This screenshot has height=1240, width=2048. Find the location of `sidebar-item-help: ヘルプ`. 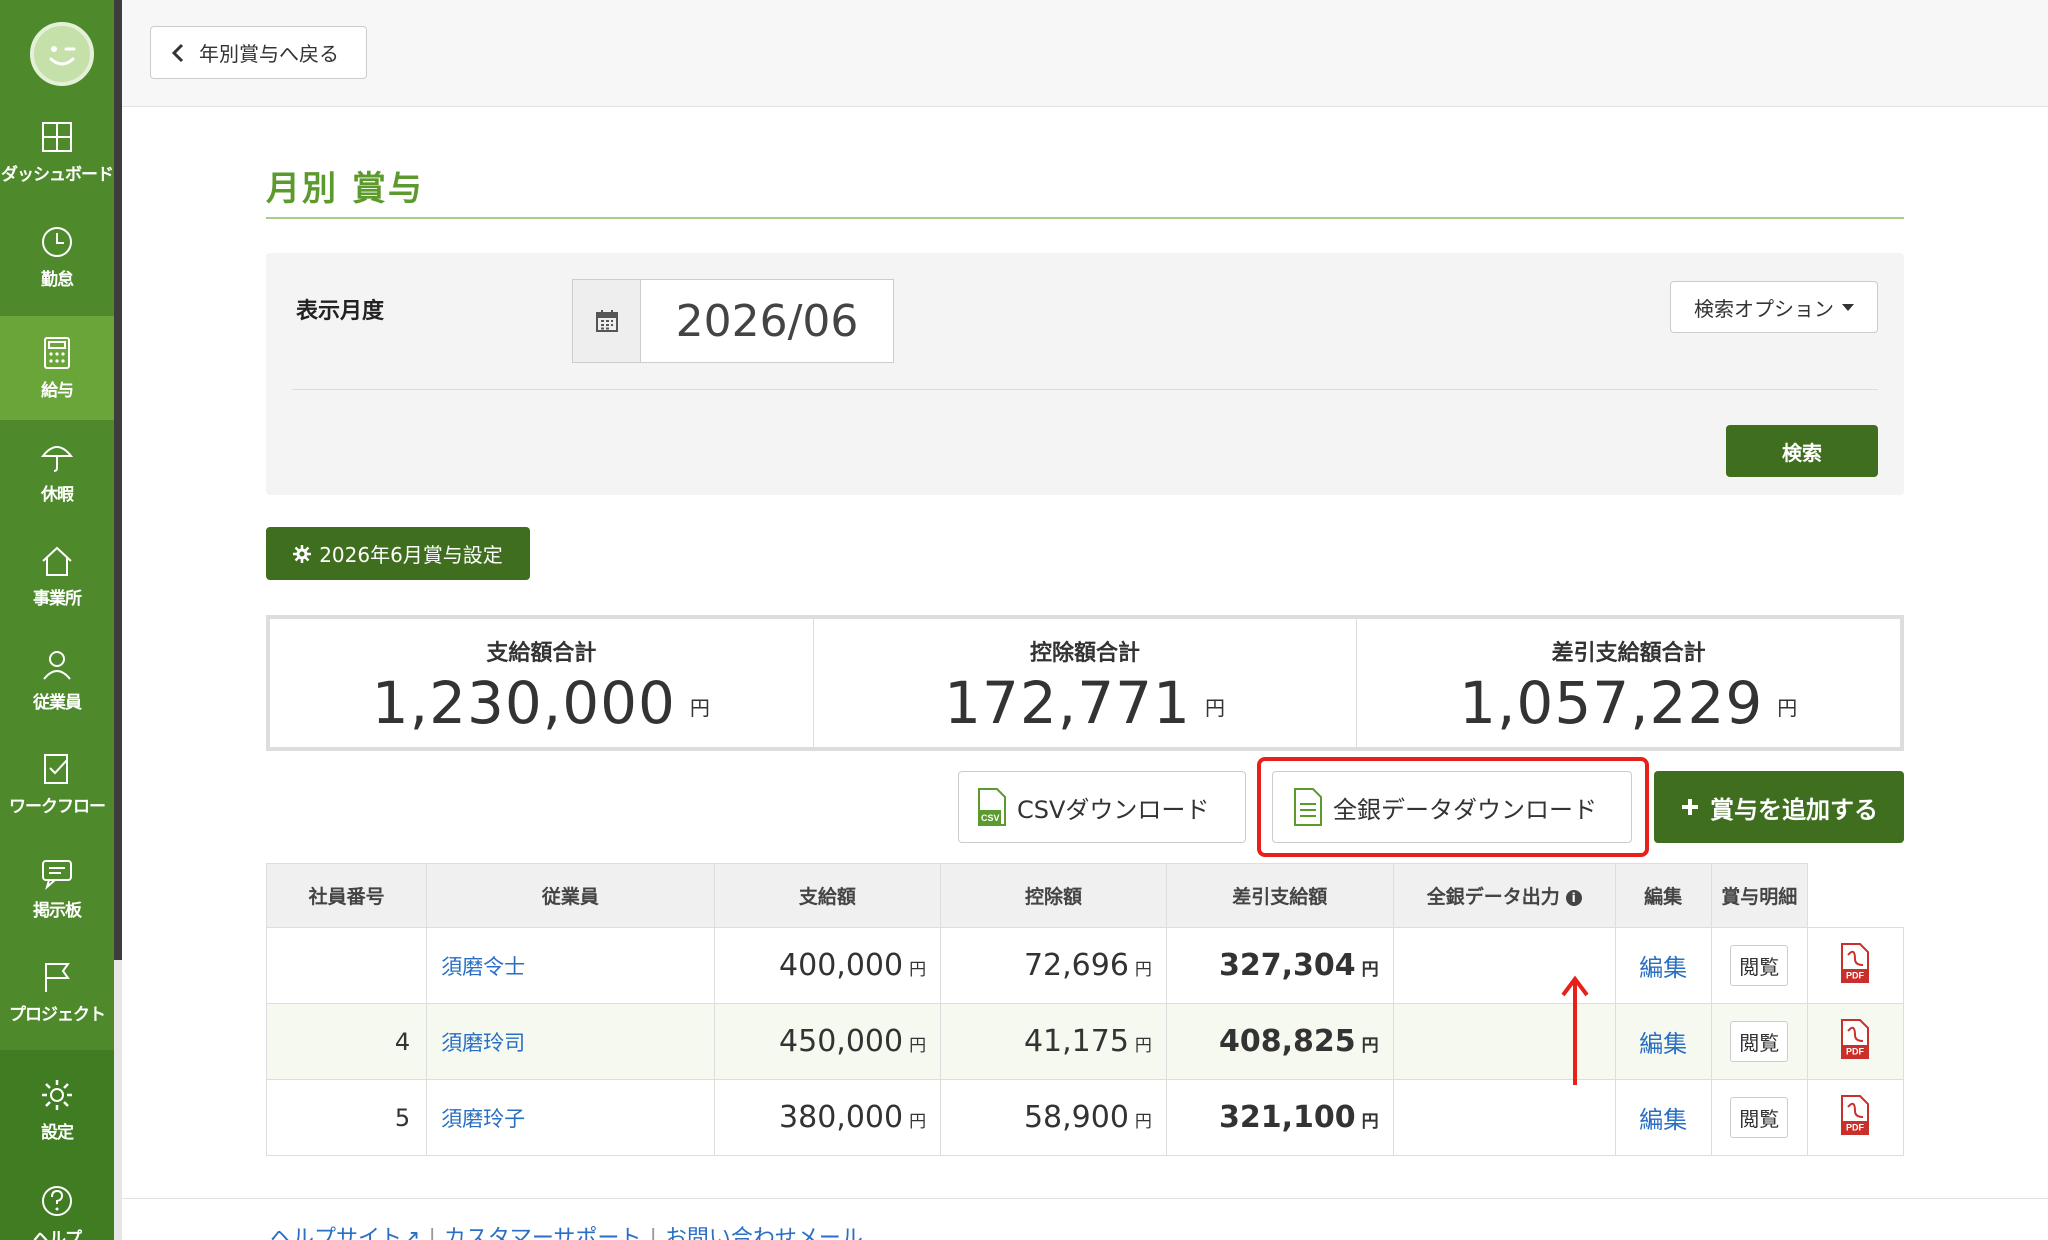

sidebar-item-help: ヘルプ is located at coordinates (57, 1202).